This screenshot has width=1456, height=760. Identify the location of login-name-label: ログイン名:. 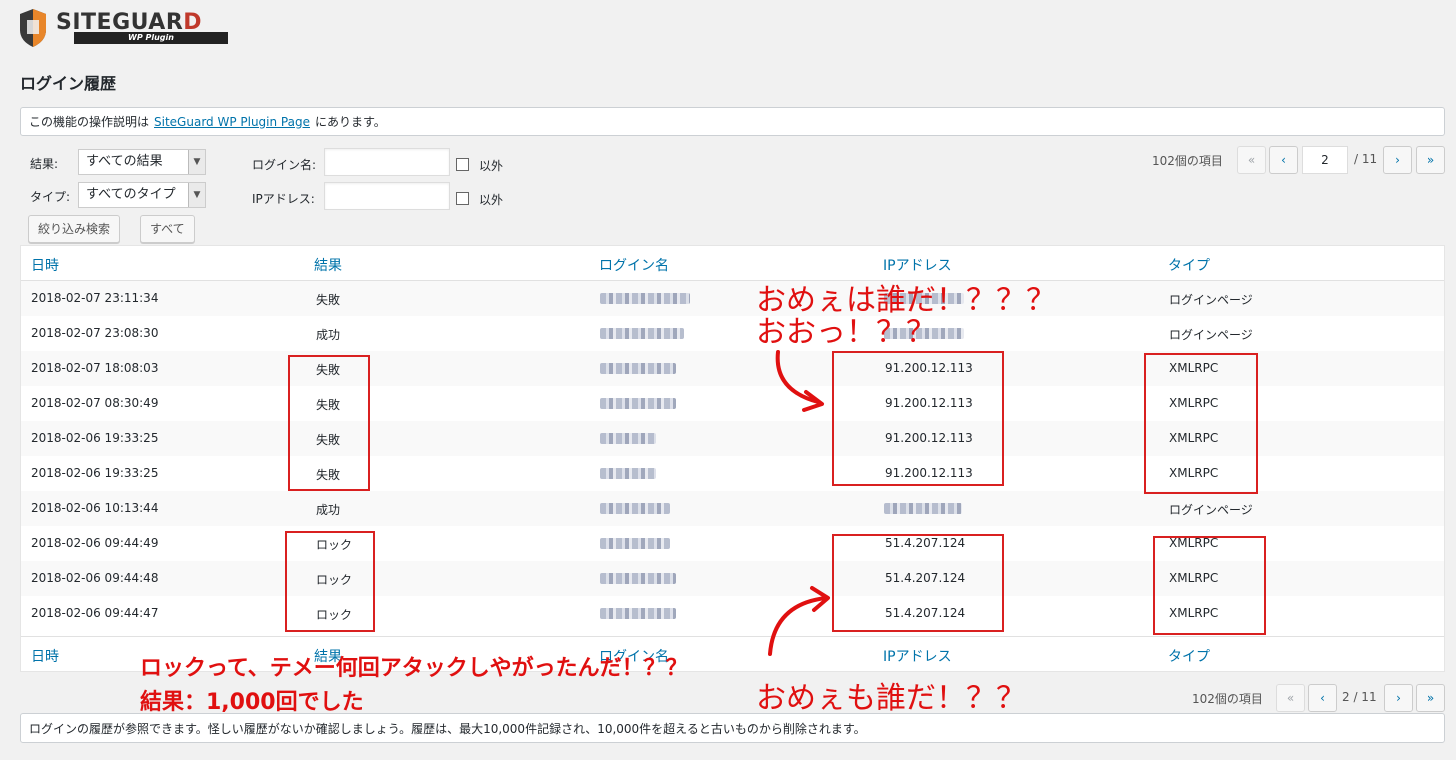
(284, 165).